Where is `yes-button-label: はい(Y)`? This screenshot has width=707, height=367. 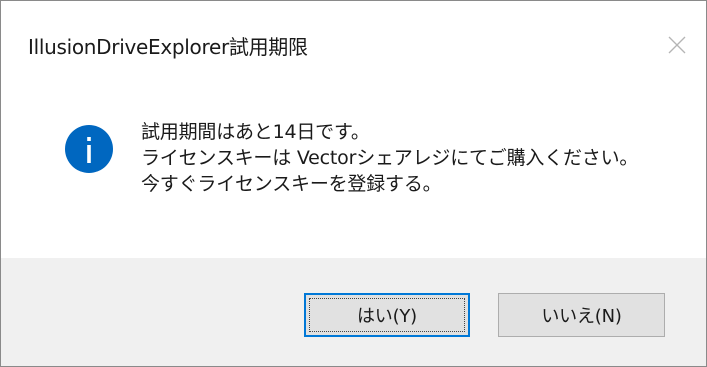
yes-button-label: はい(Y) is located at coordinates (387, 316).